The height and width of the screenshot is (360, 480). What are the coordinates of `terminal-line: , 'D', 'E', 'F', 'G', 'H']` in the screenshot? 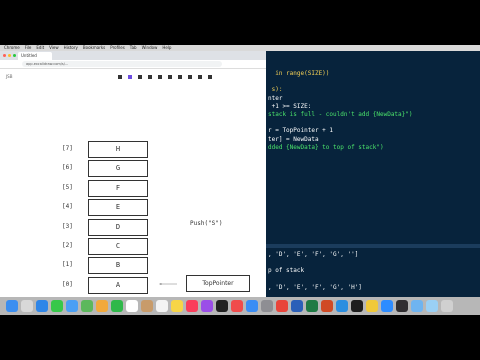 It's located at (315, 287).